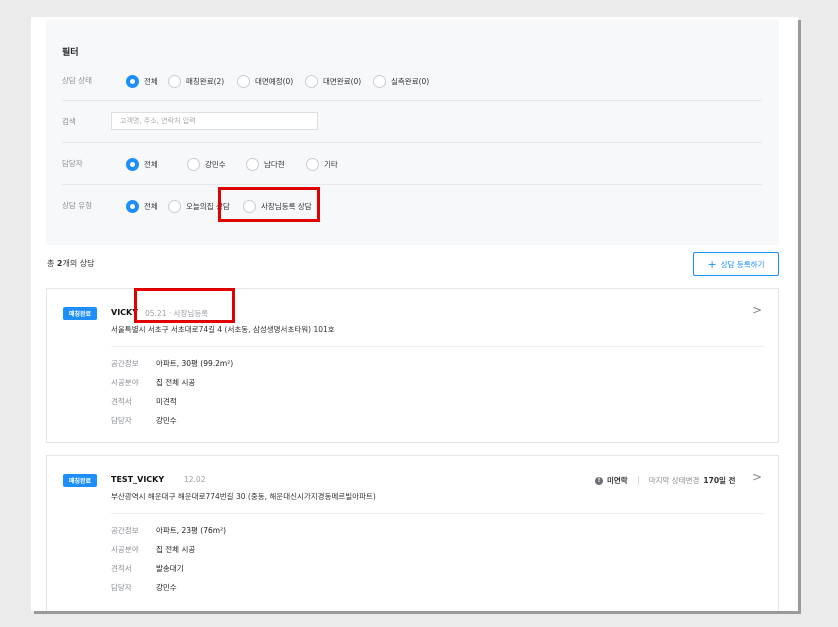 The image size is (838, 627). I want to click on filter-row-search: 검색 고객명, 주소, 연락처 입력, so click(412, 122).